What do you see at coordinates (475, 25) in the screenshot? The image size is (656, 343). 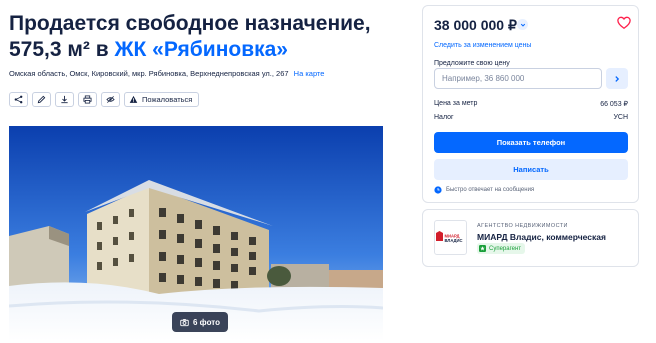 I see `price: 38 000 000 ₽` at bounding box center [475, 25].